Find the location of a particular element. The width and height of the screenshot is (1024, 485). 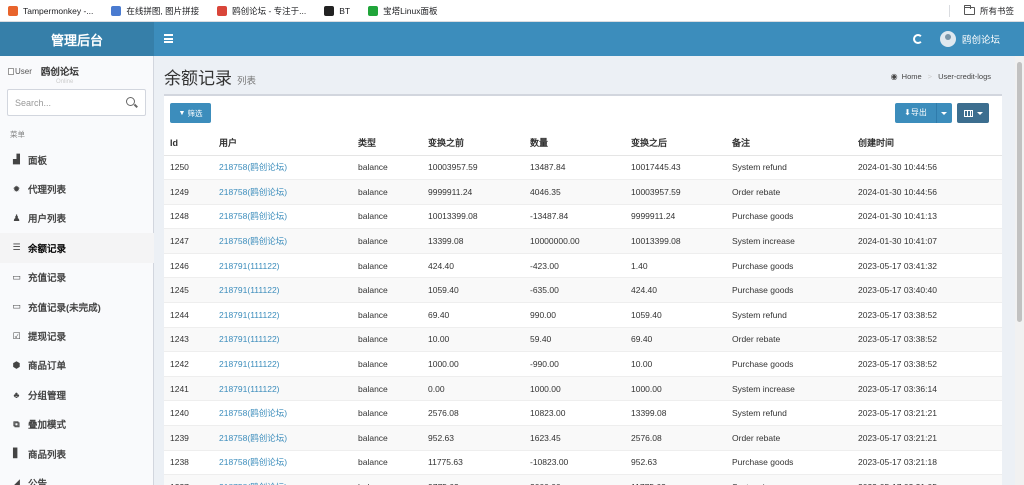

column-header: 创建时间 is located at coordinates (927, 143).